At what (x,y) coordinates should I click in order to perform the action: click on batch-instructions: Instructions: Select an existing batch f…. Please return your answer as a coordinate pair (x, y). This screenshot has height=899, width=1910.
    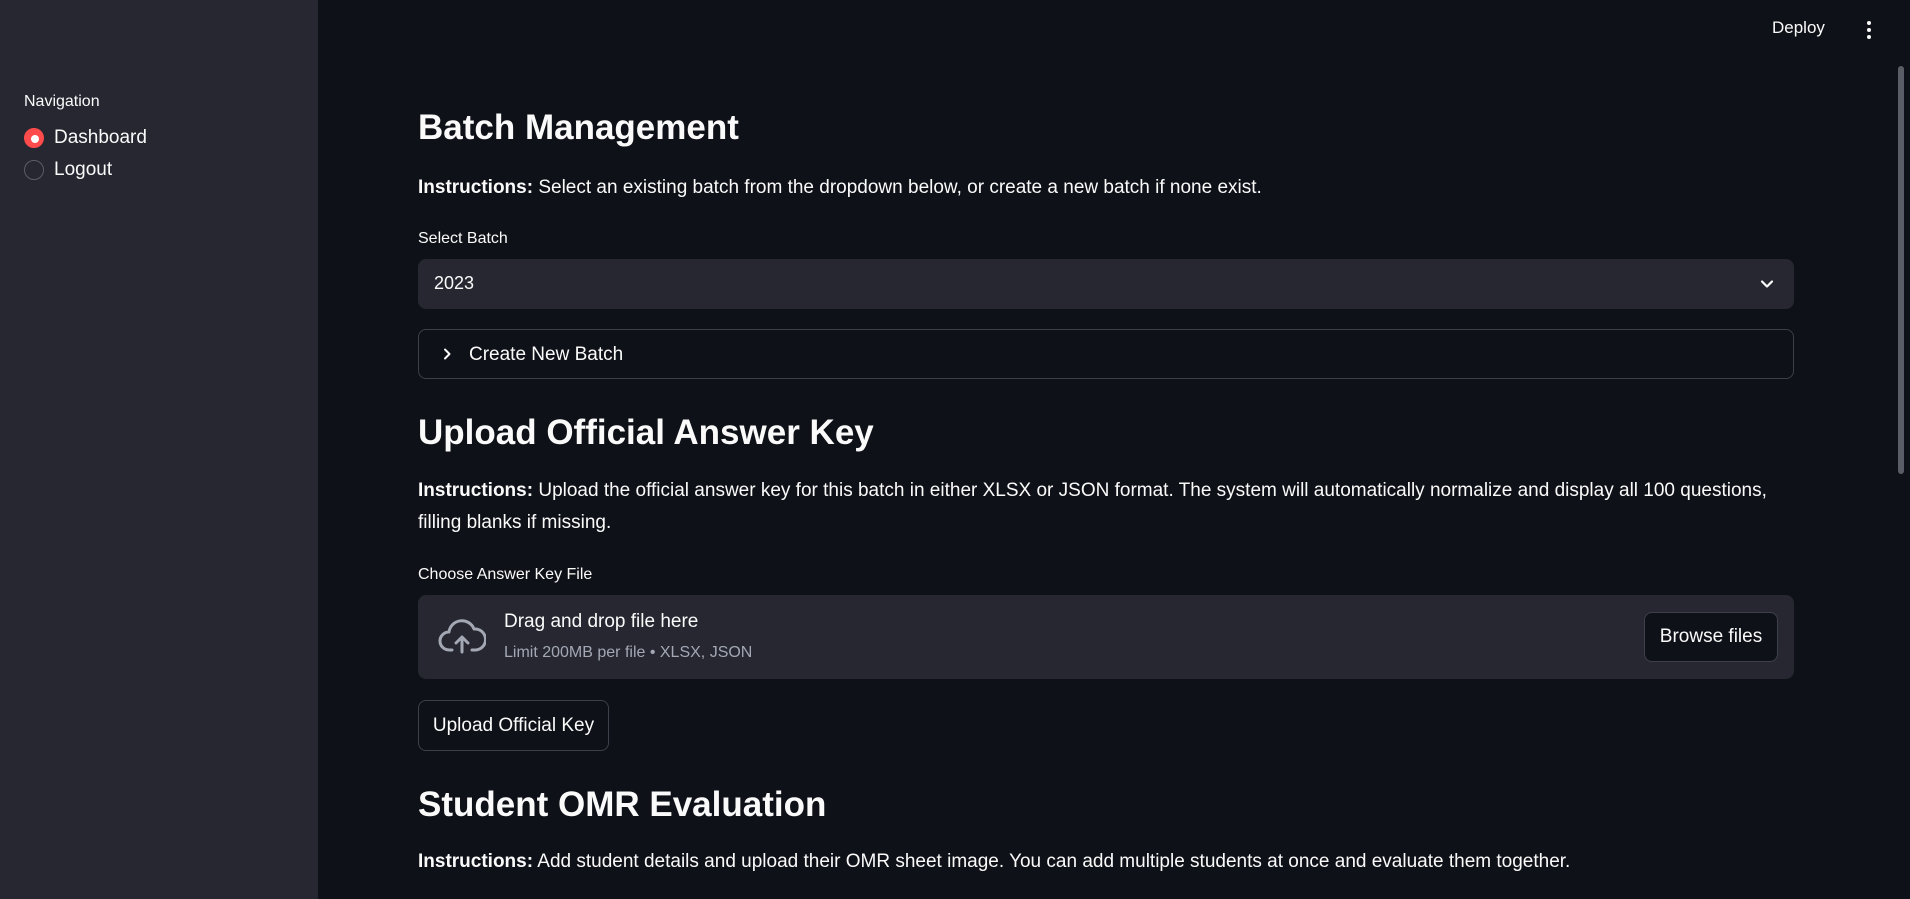
    Looking at the image, I should click on (1106, 188).